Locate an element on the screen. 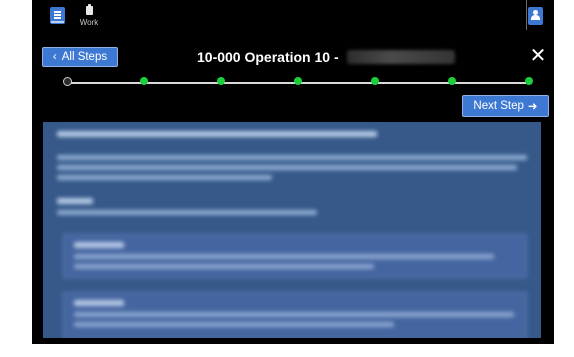  chevron-left-icon: ‹ is located at coordinates (54, 57).